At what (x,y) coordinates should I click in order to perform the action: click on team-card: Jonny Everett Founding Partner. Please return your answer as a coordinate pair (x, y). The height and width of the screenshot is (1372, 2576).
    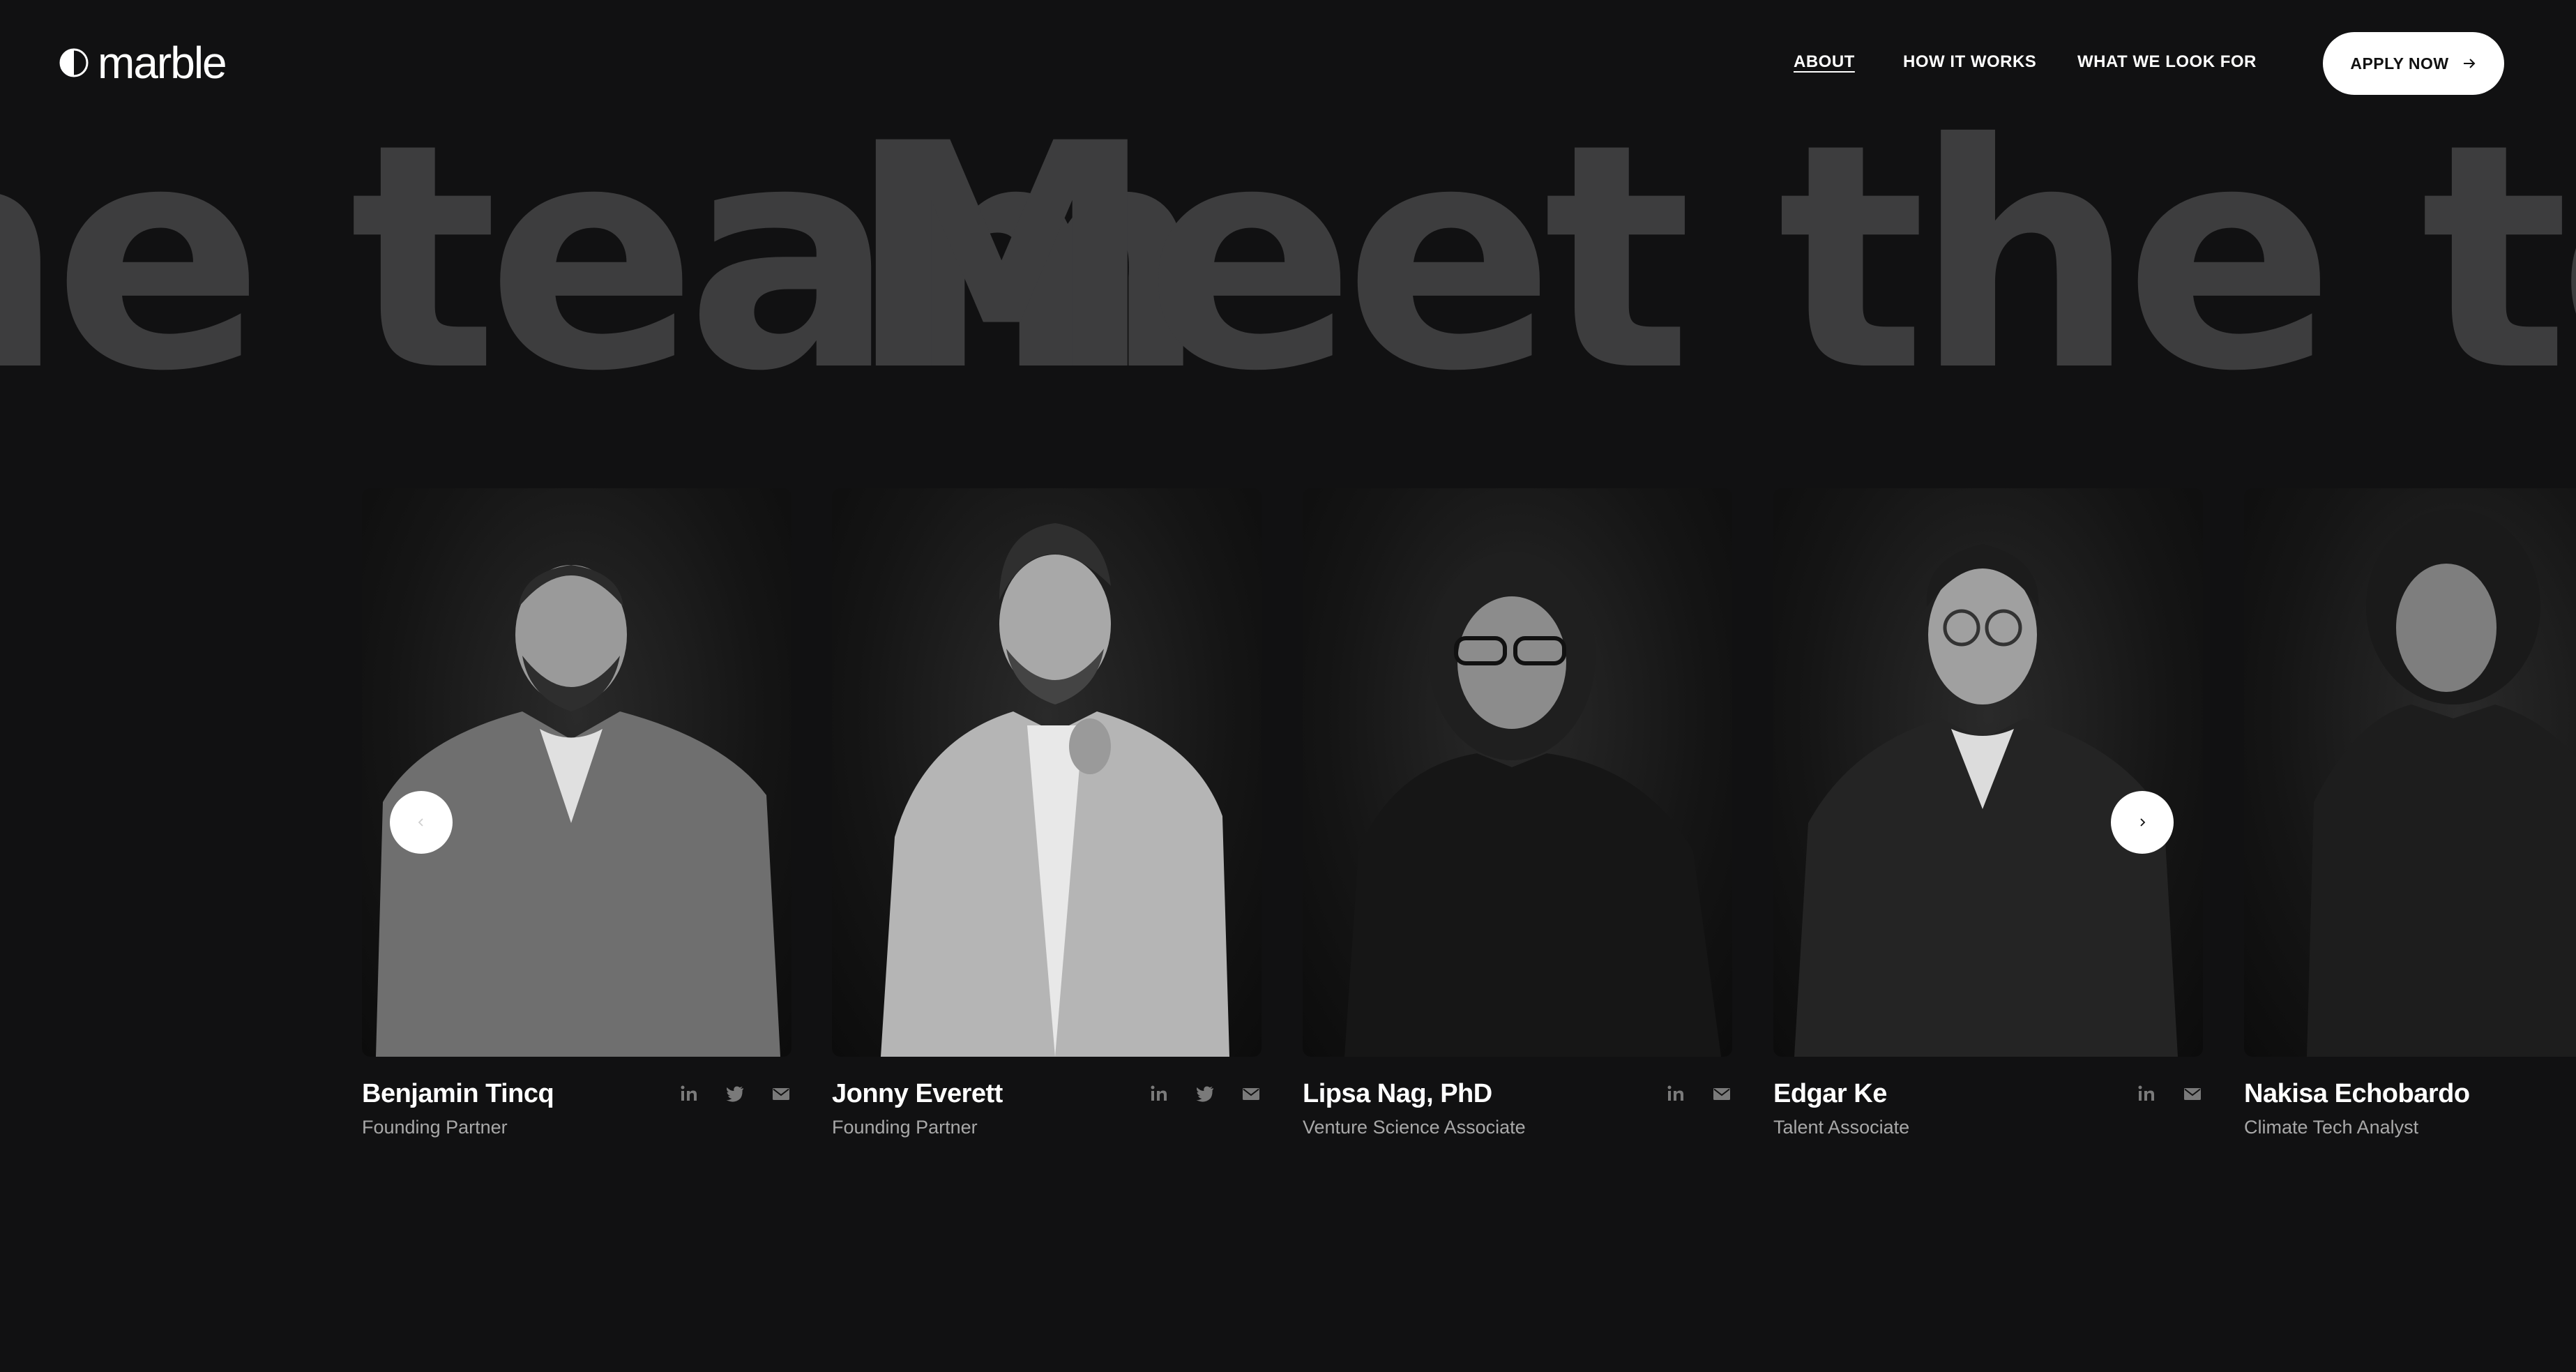
    Looking at the image, I should click on (1047, 825).